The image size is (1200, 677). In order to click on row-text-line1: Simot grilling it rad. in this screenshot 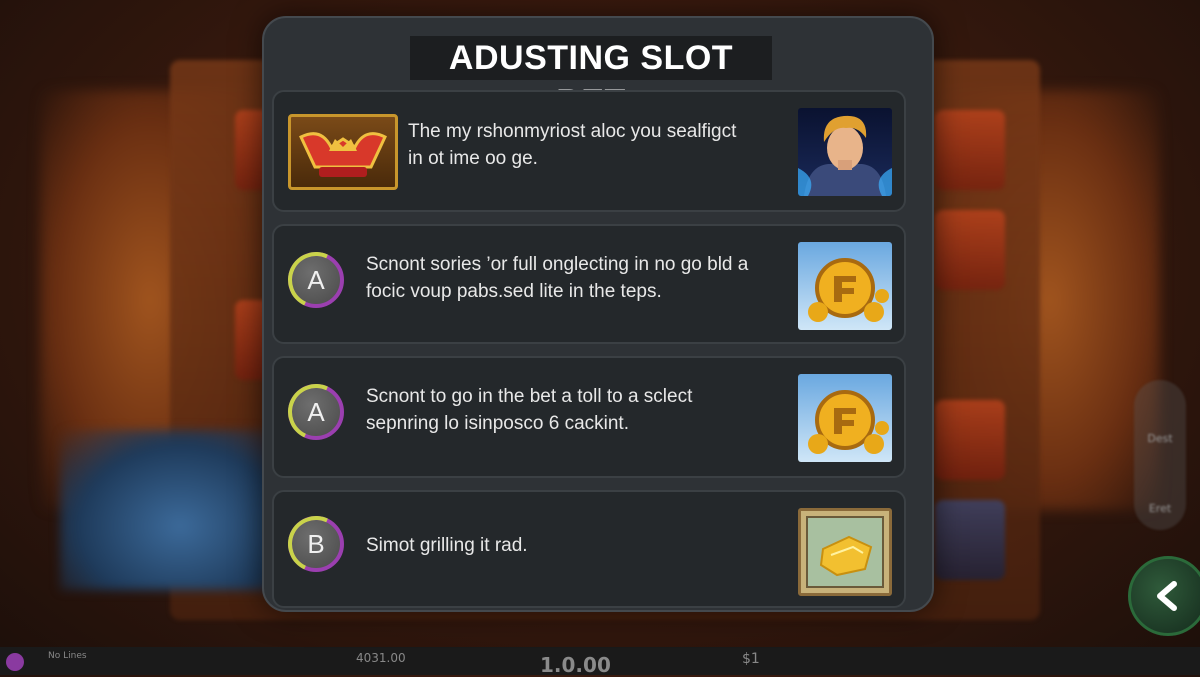, I will do `click(447, 545)`.